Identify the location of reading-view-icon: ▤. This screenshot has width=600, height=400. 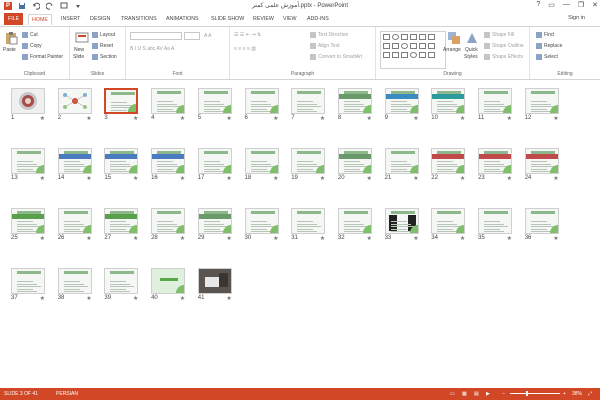
(476, 394).